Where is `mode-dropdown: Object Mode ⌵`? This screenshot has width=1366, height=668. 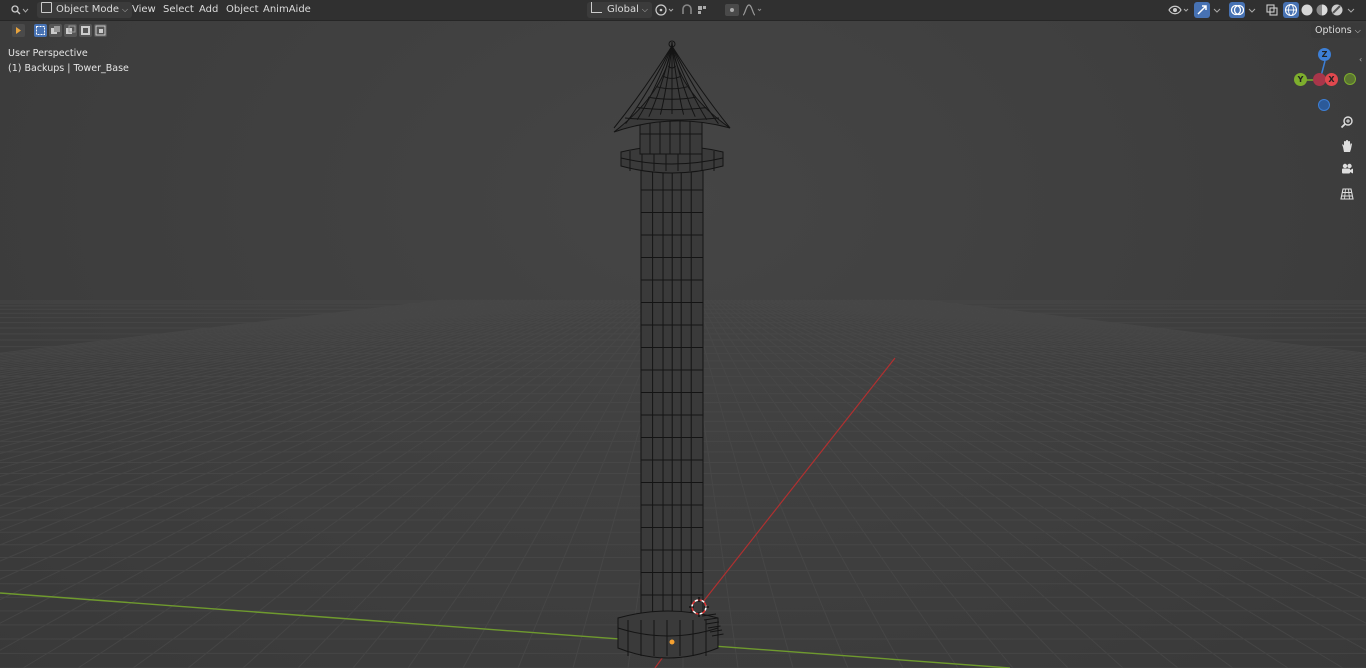
mode-dropdown: Object Mode ⌵ is located at coordinates (85, 10).